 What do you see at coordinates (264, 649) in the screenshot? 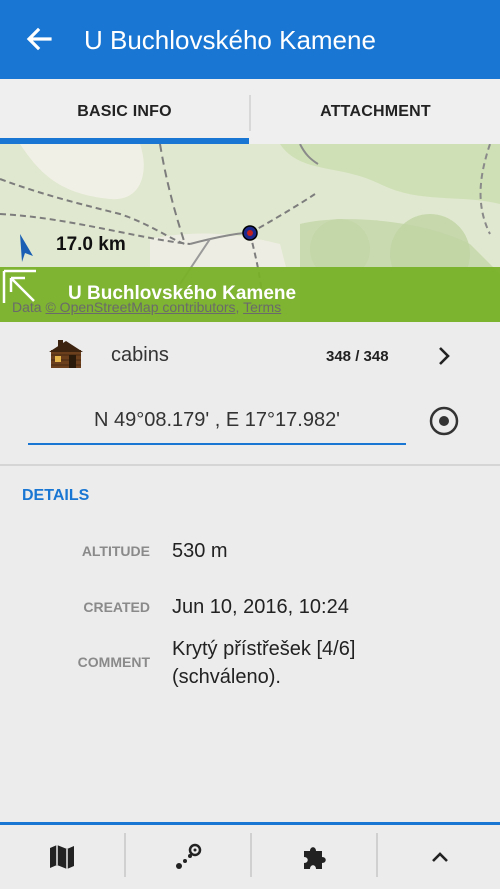
I see `comment-value-line1: Krytý přístřešek [4/6]` at bounding box center [264, 649].